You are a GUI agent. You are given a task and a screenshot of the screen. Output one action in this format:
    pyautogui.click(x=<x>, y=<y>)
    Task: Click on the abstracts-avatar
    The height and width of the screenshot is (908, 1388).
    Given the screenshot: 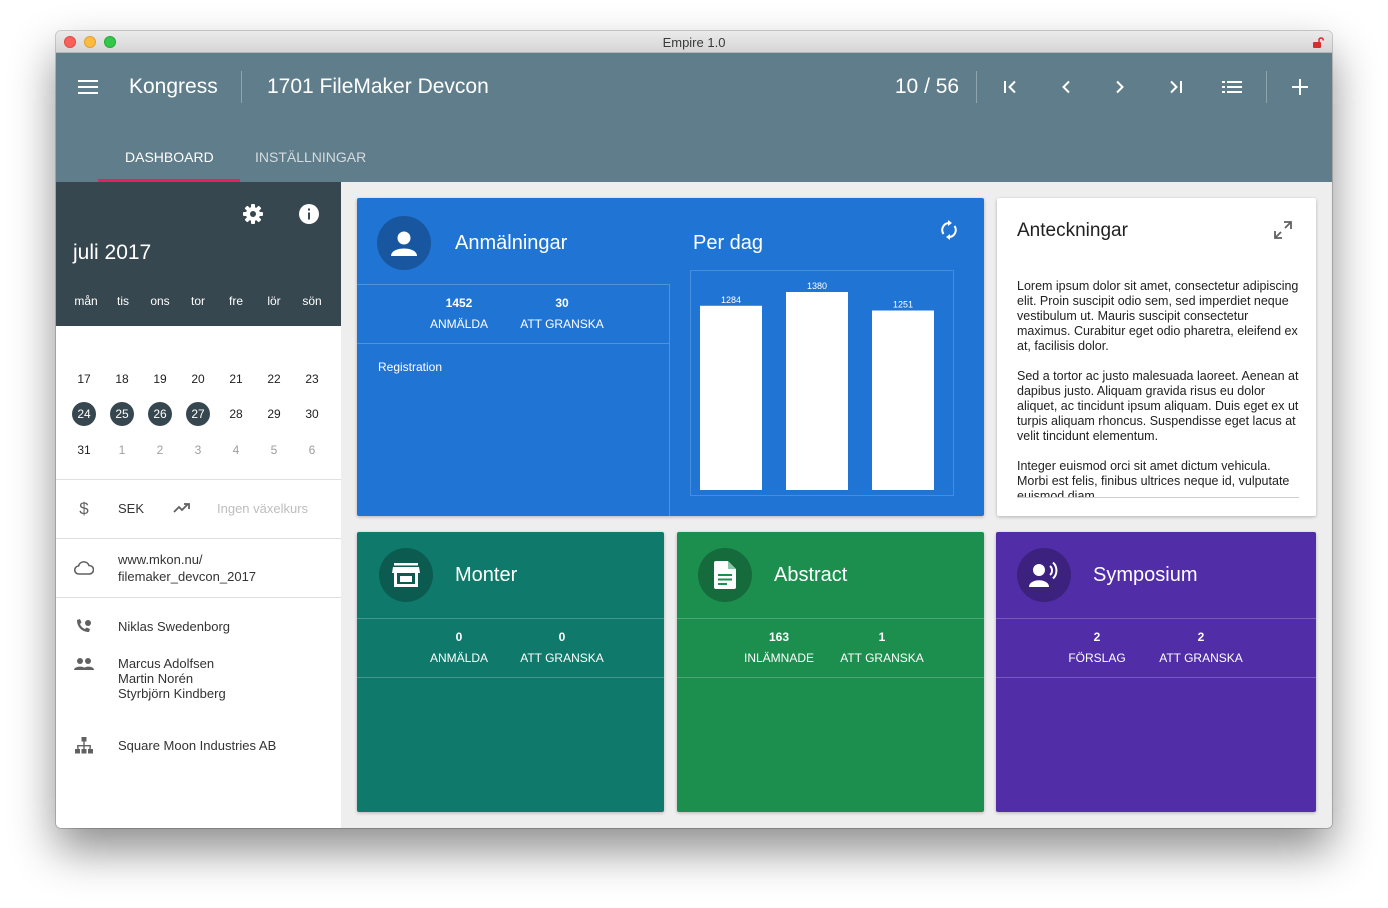 What is the action you would take?
    pyautogui.click(x=725, y=575)
    